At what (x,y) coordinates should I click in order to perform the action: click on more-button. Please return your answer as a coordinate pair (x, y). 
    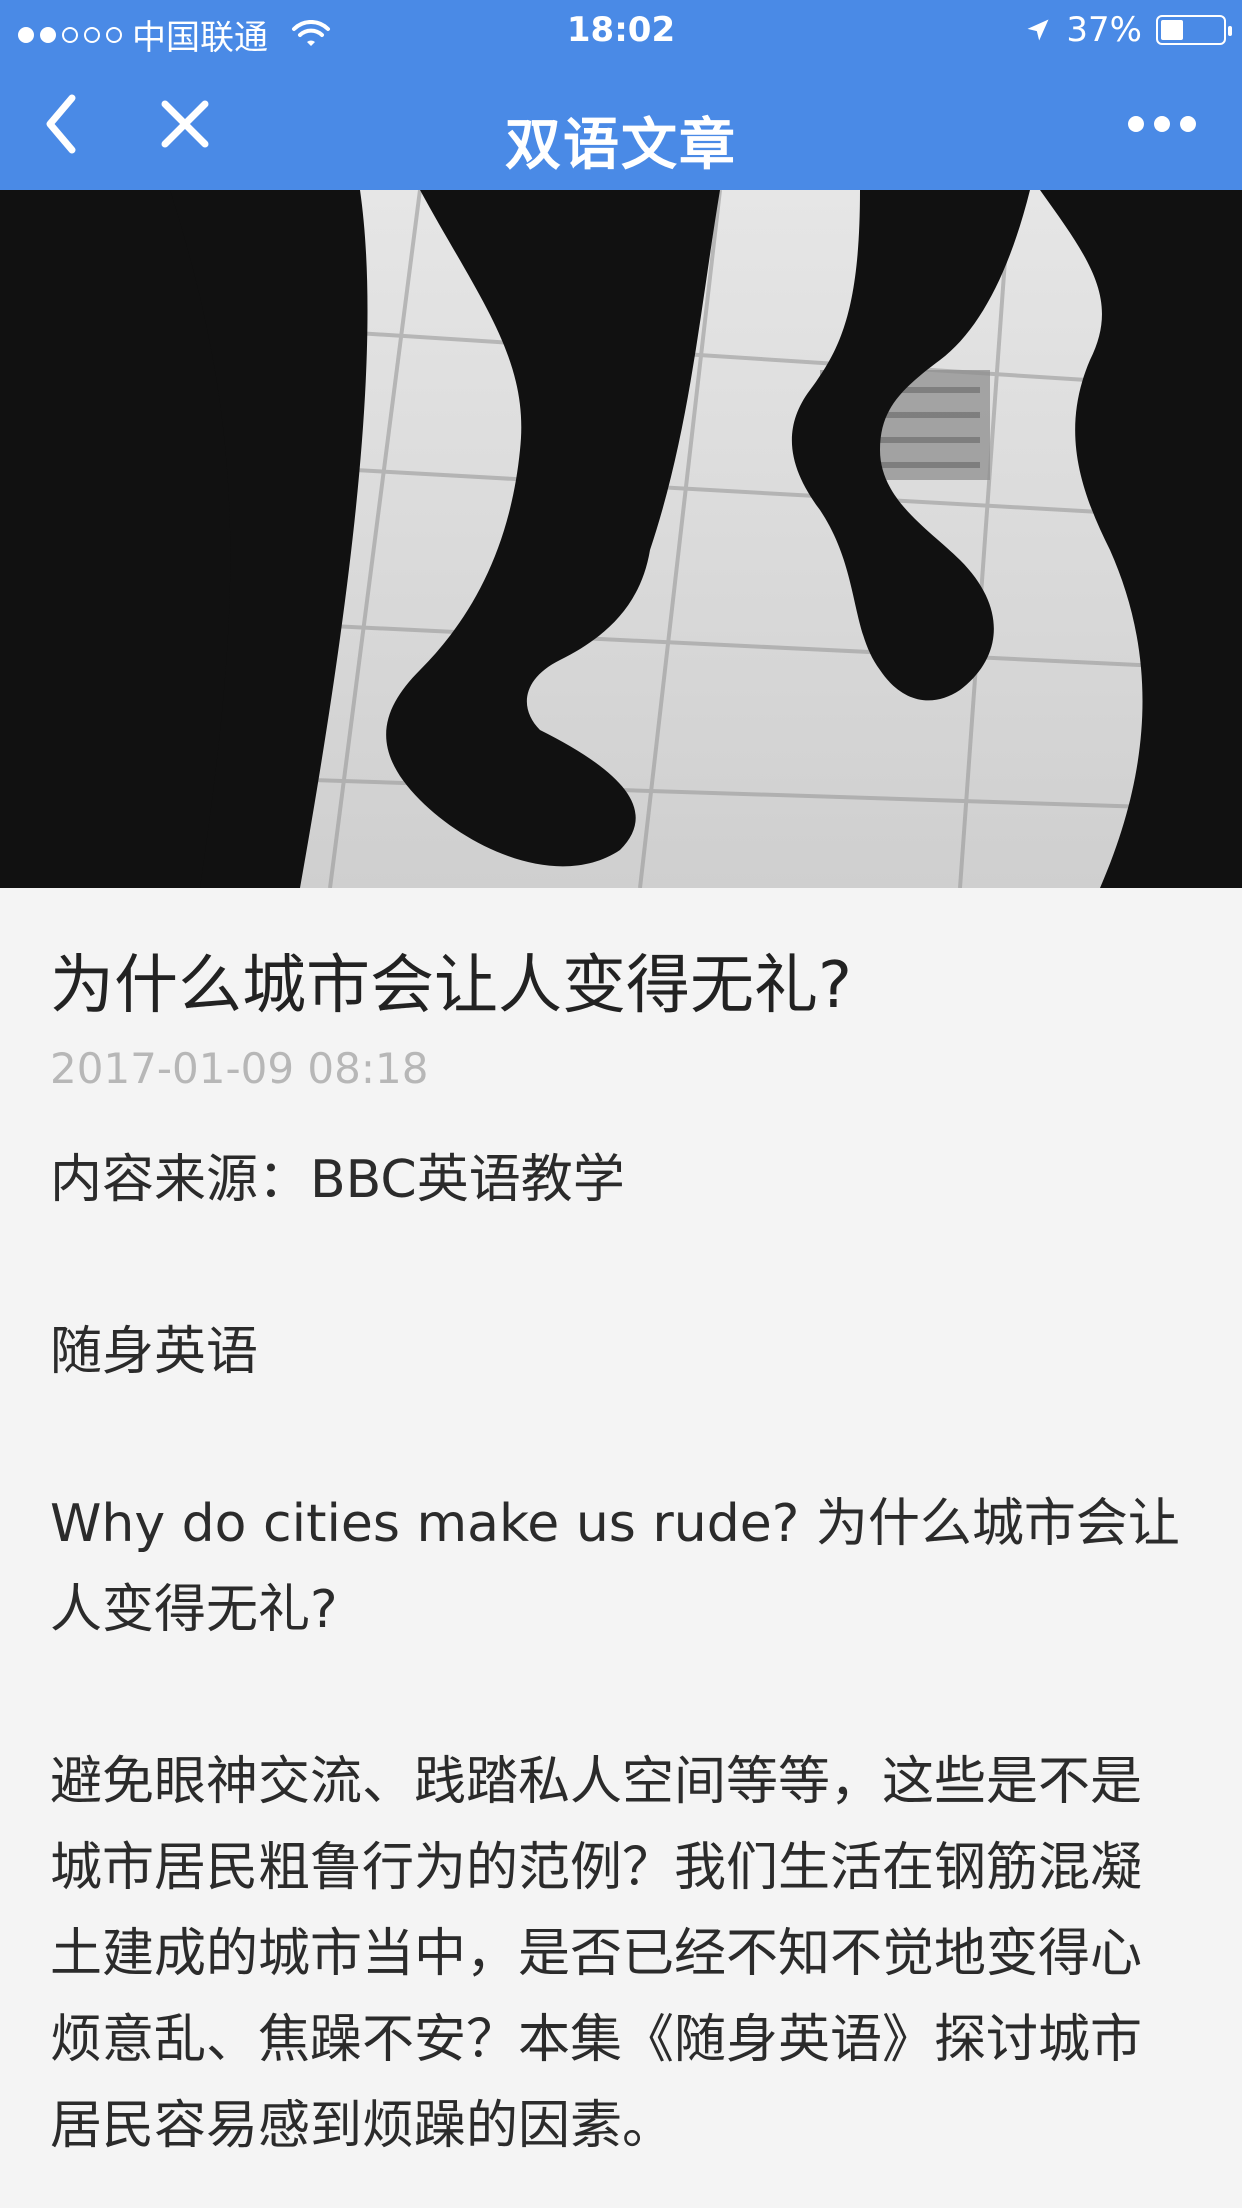
    Looking at the image, I should click on (1162, 126).